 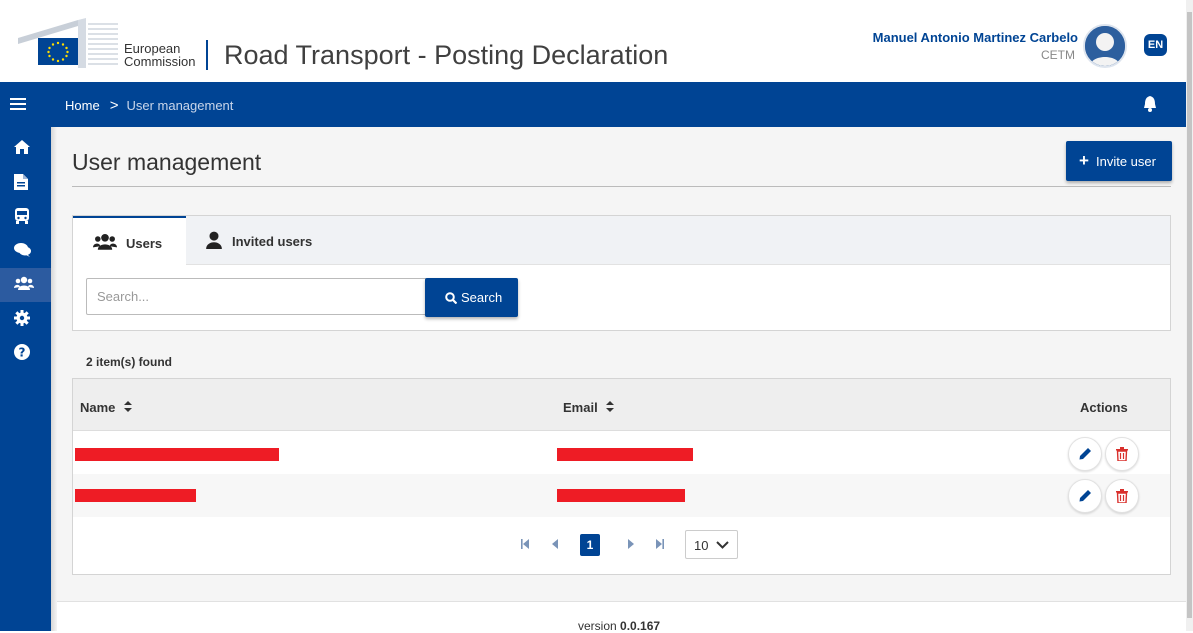 I want to click on user-icon, so click(x=214, y=240).